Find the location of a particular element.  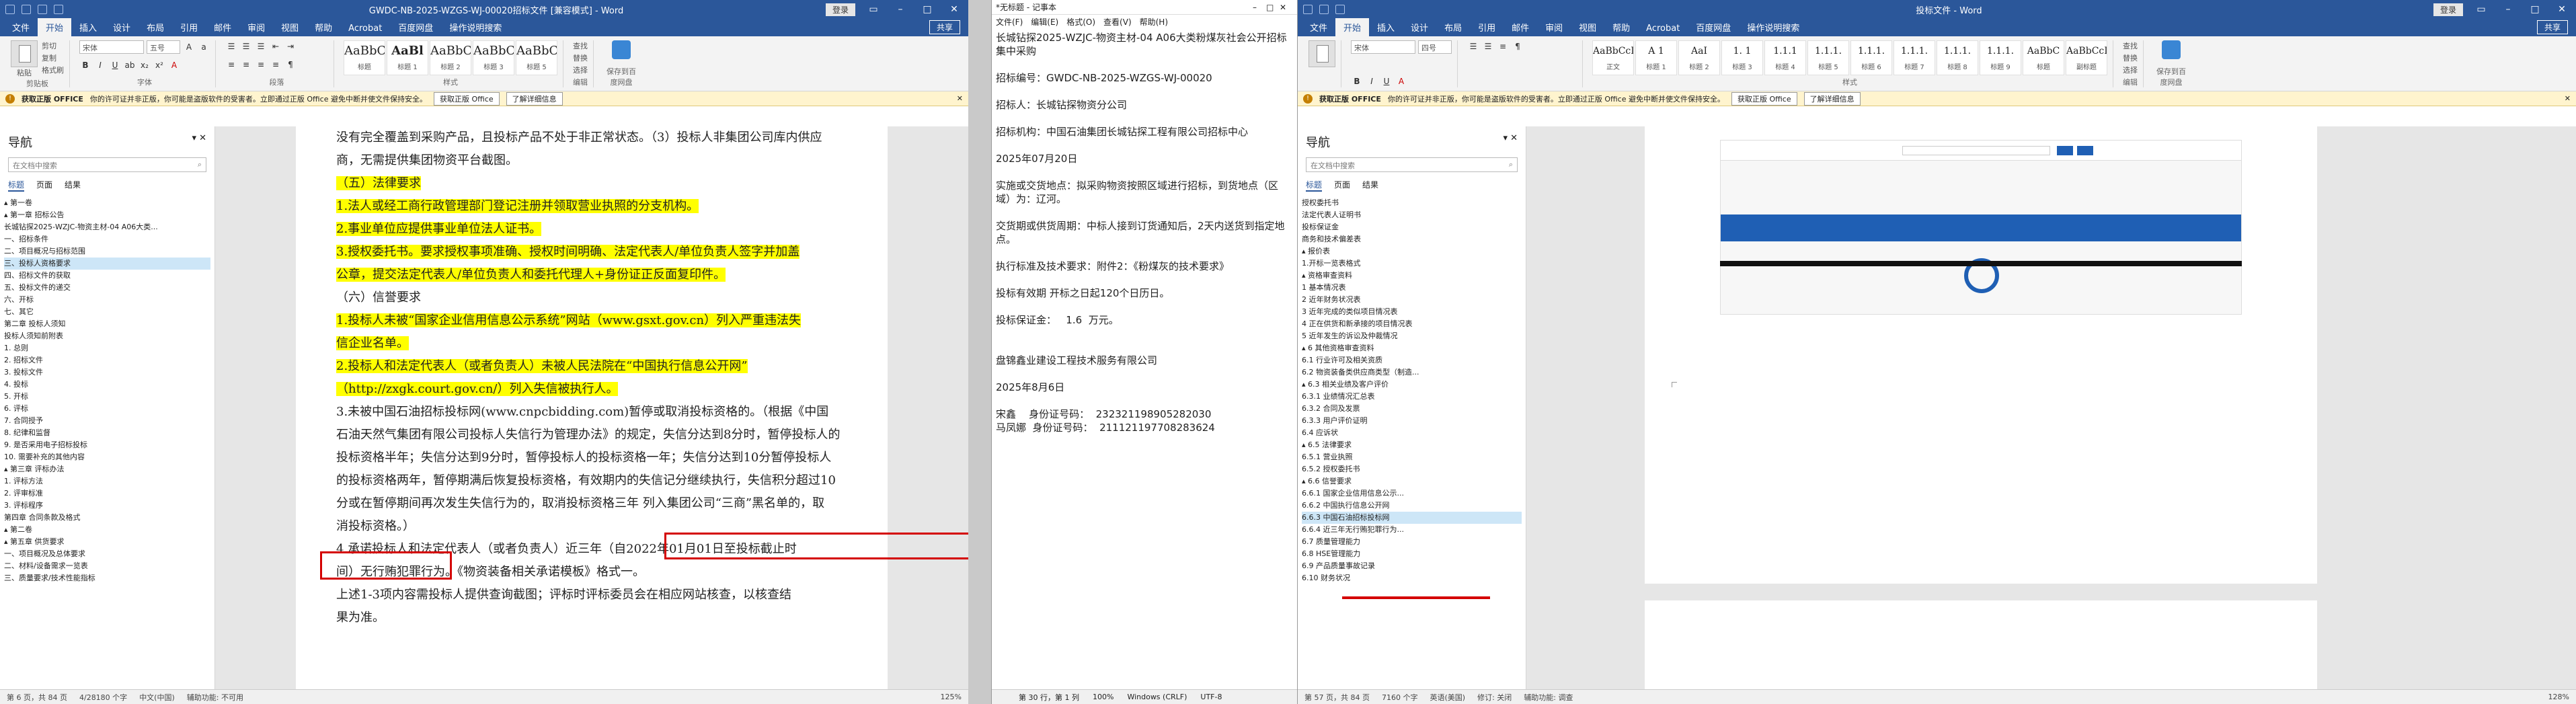

nav-heading-item: 9. 是否采用电子招标投标 is located at coordinates (107, 445).